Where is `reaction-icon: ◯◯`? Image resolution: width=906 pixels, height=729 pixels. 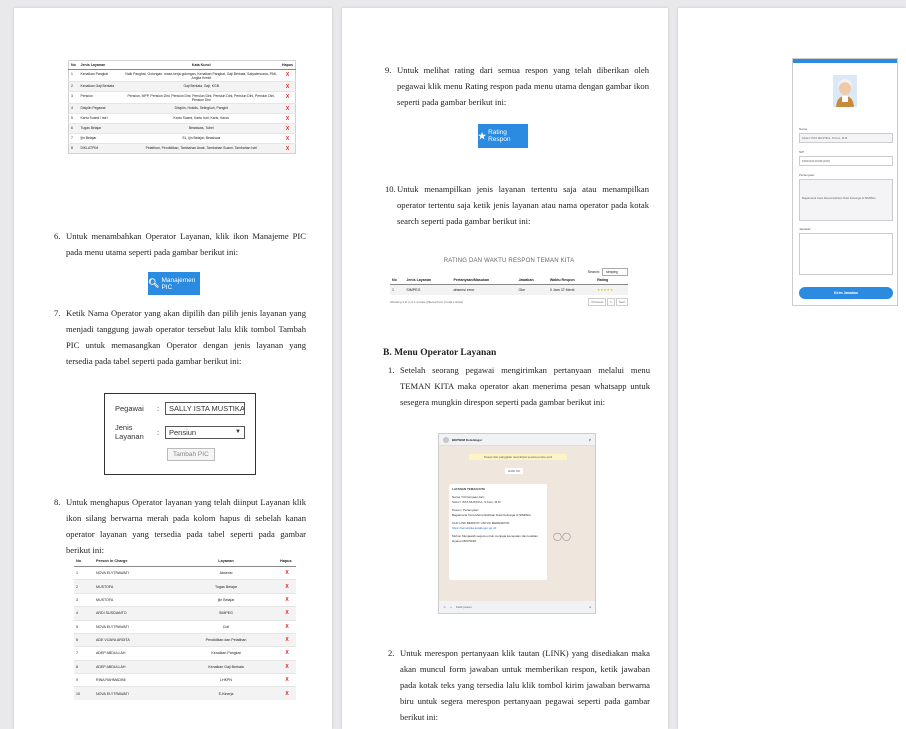
reaction-icon: ◯◯ is located at coordinates (562, 536).